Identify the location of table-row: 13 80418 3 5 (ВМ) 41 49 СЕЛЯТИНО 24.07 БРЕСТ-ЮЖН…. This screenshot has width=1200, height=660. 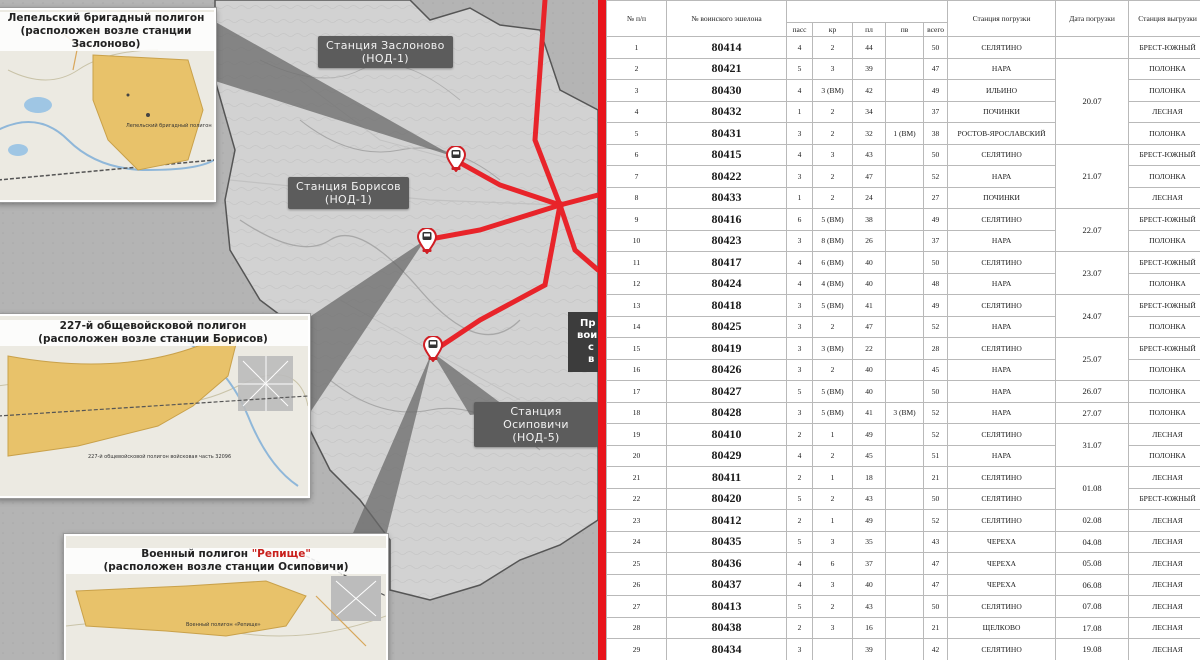
(903, 316).